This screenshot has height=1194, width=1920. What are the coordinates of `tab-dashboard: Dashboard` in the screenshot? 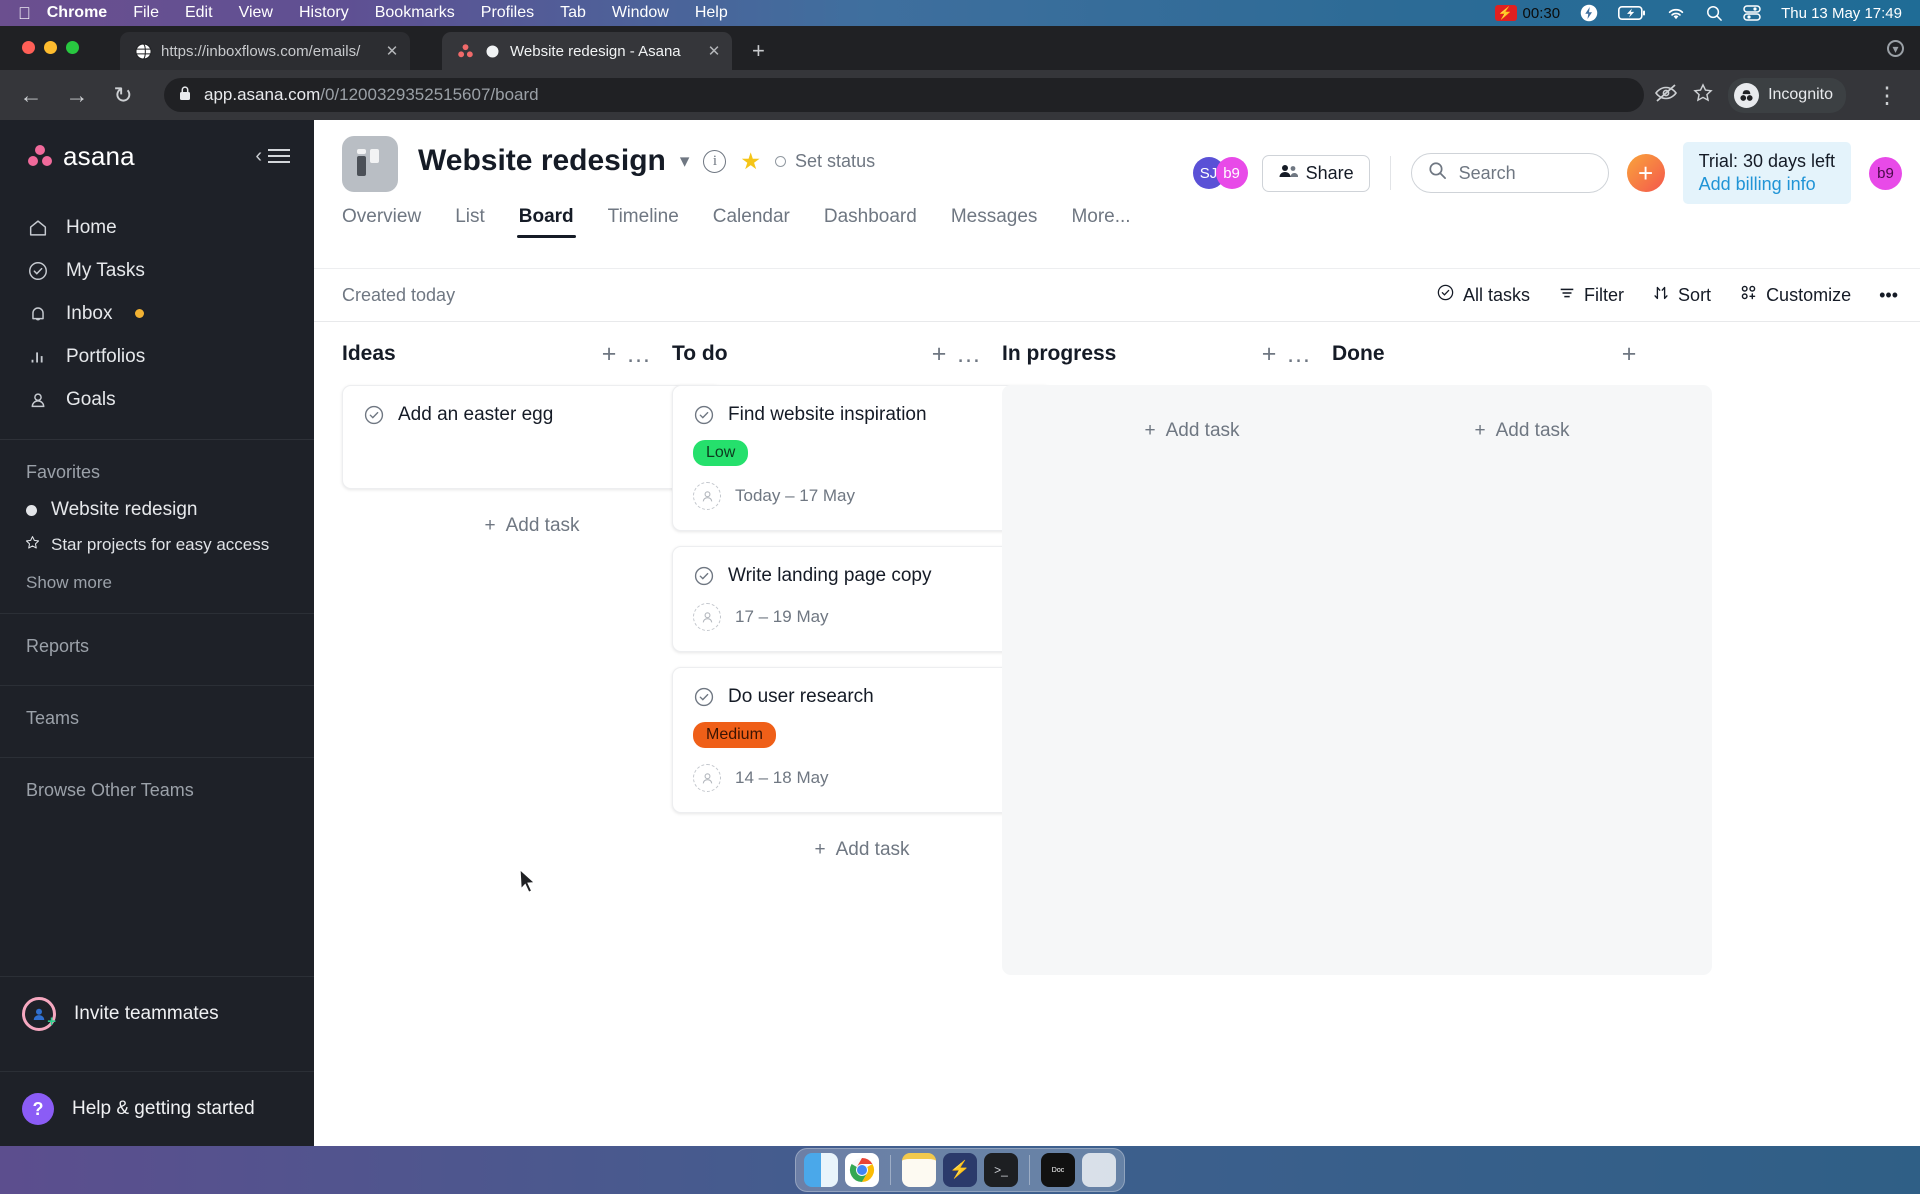 It's located at (870, 222).